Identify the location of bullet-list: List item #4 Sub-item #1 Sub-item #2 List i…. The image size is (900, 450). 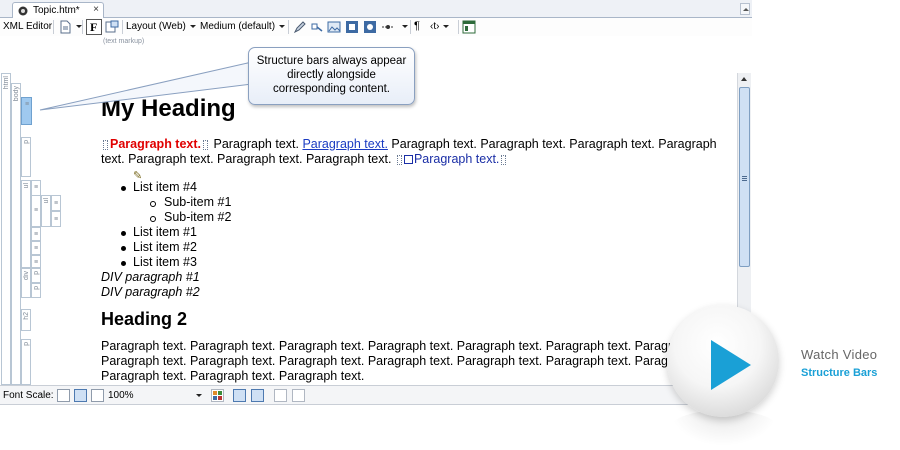
(166, 240).